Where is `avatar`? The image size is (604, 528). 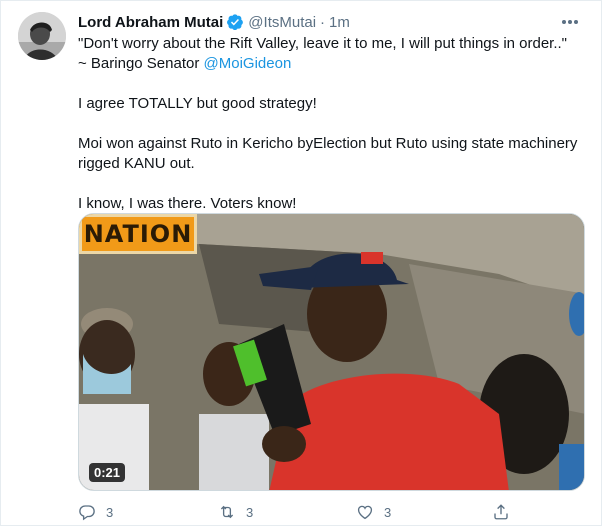
avatar is located at coordinates (42, 36).